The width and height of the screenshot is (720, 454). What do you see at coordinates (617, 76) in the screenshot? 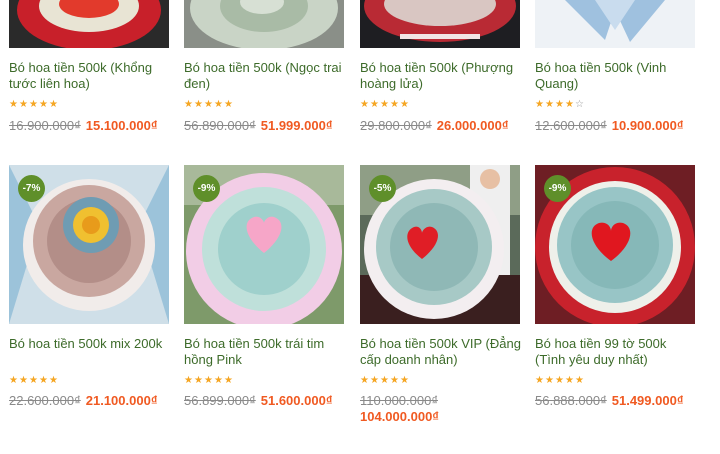
I see `product-name: Bó hoa tiền 500k (Vinh Quang)` at bounding box center [617, 76].